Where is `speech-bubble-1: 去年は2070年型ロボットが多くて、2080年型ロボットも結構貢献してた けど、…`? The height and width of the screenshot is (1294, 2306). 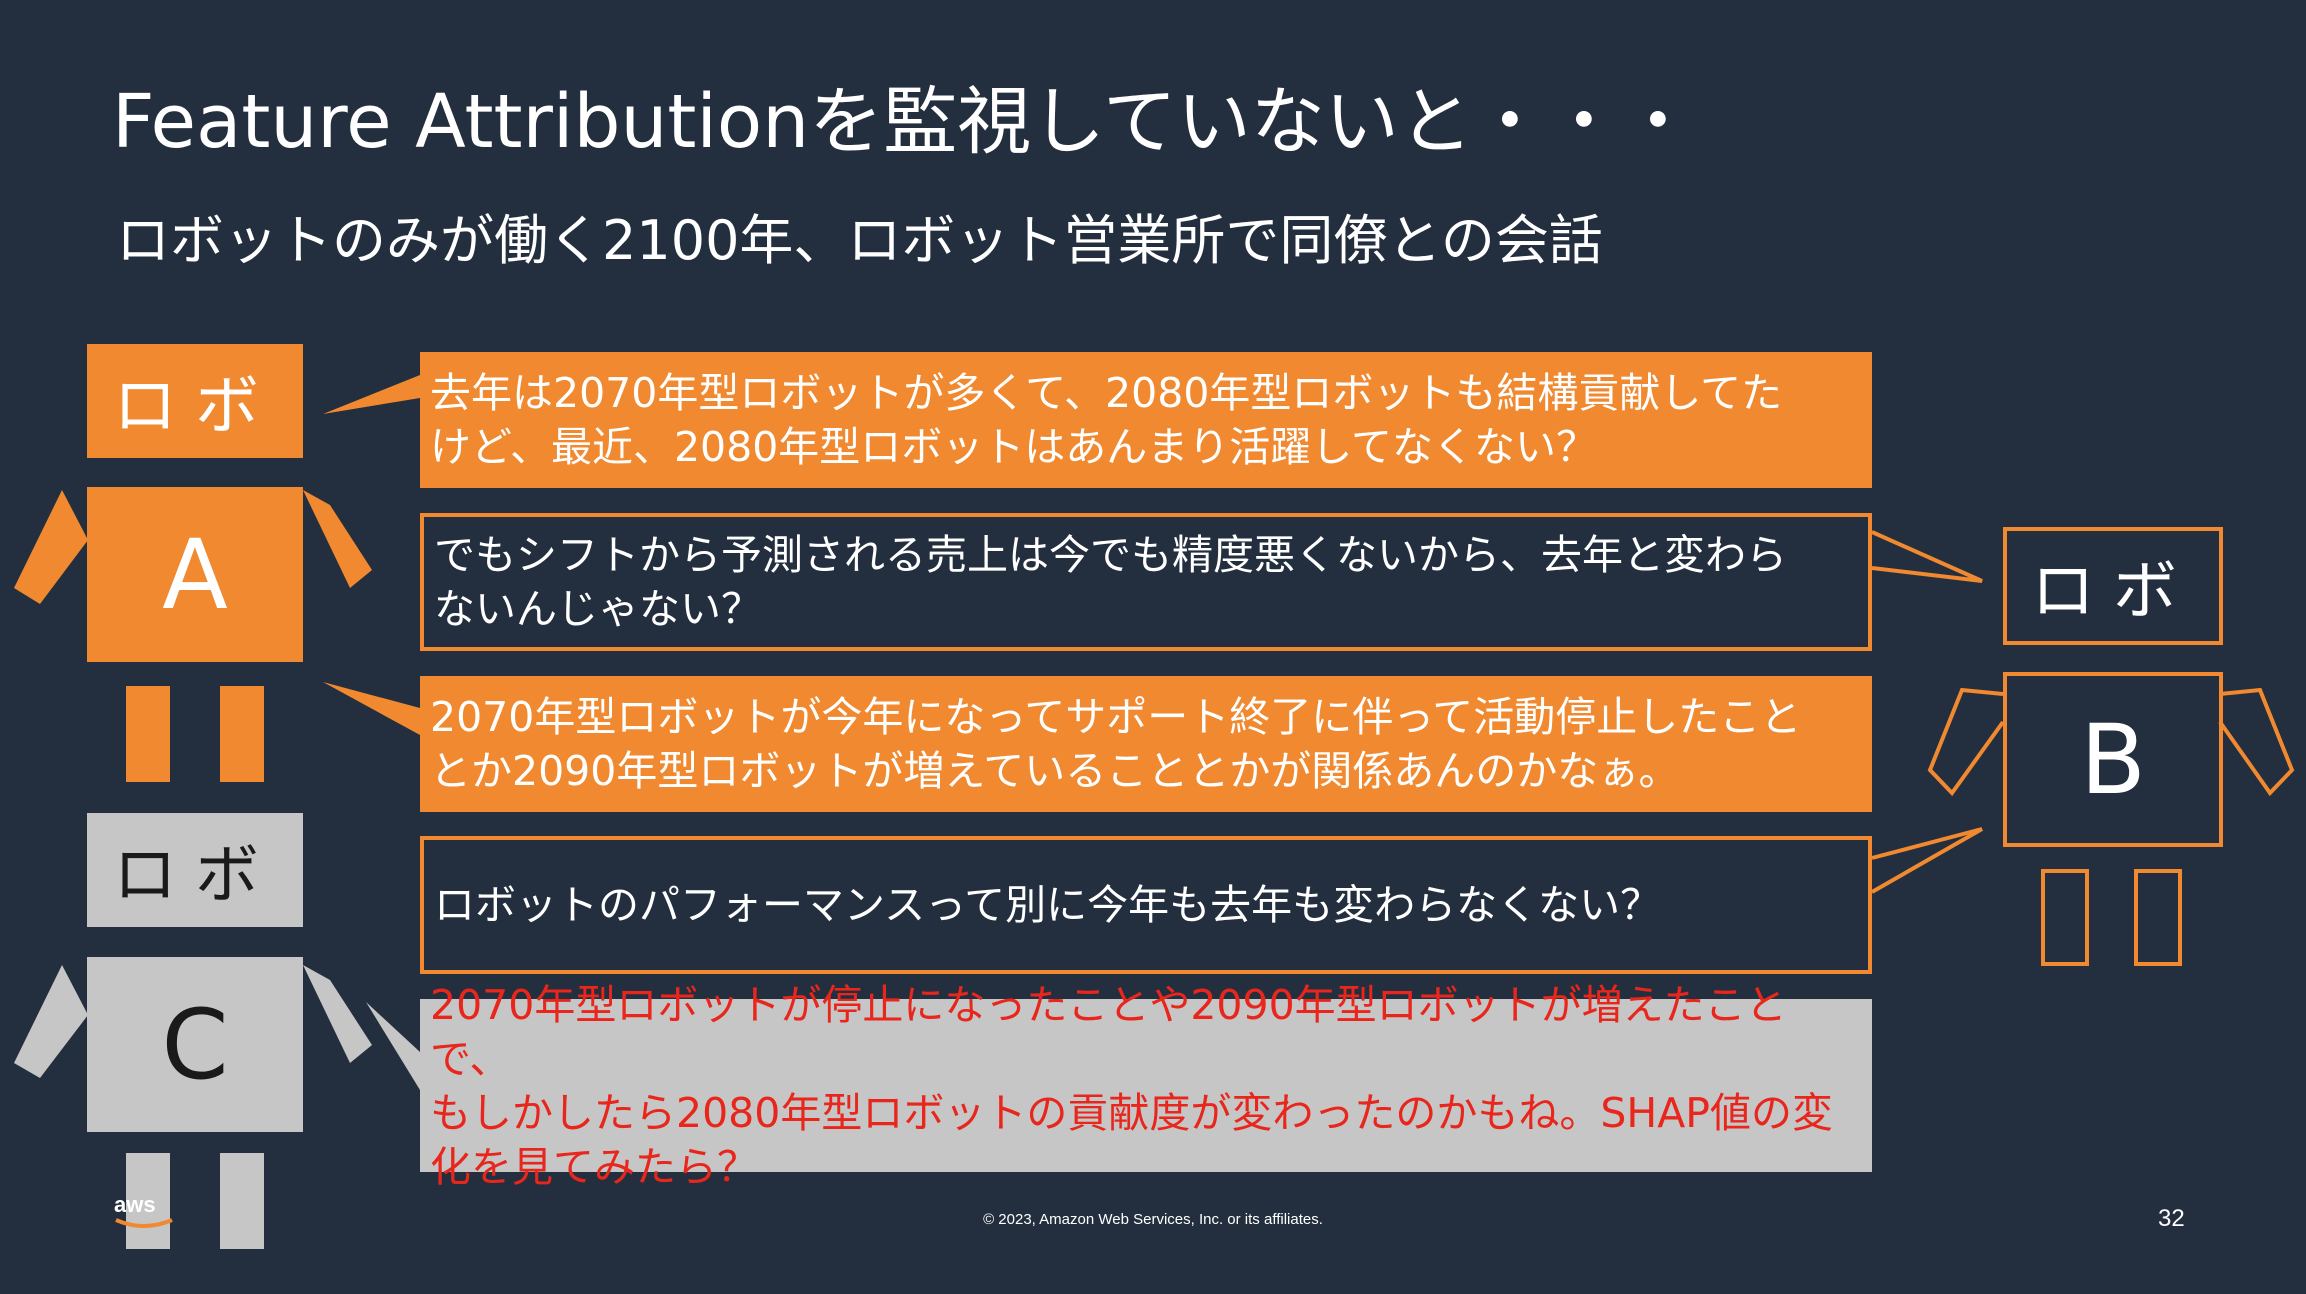
speech-bubble-1: 去年は2070年型ロボットが多くて、2080年型ロボットも結構貢献してた けど、… is located at coordinates (1146, 420).